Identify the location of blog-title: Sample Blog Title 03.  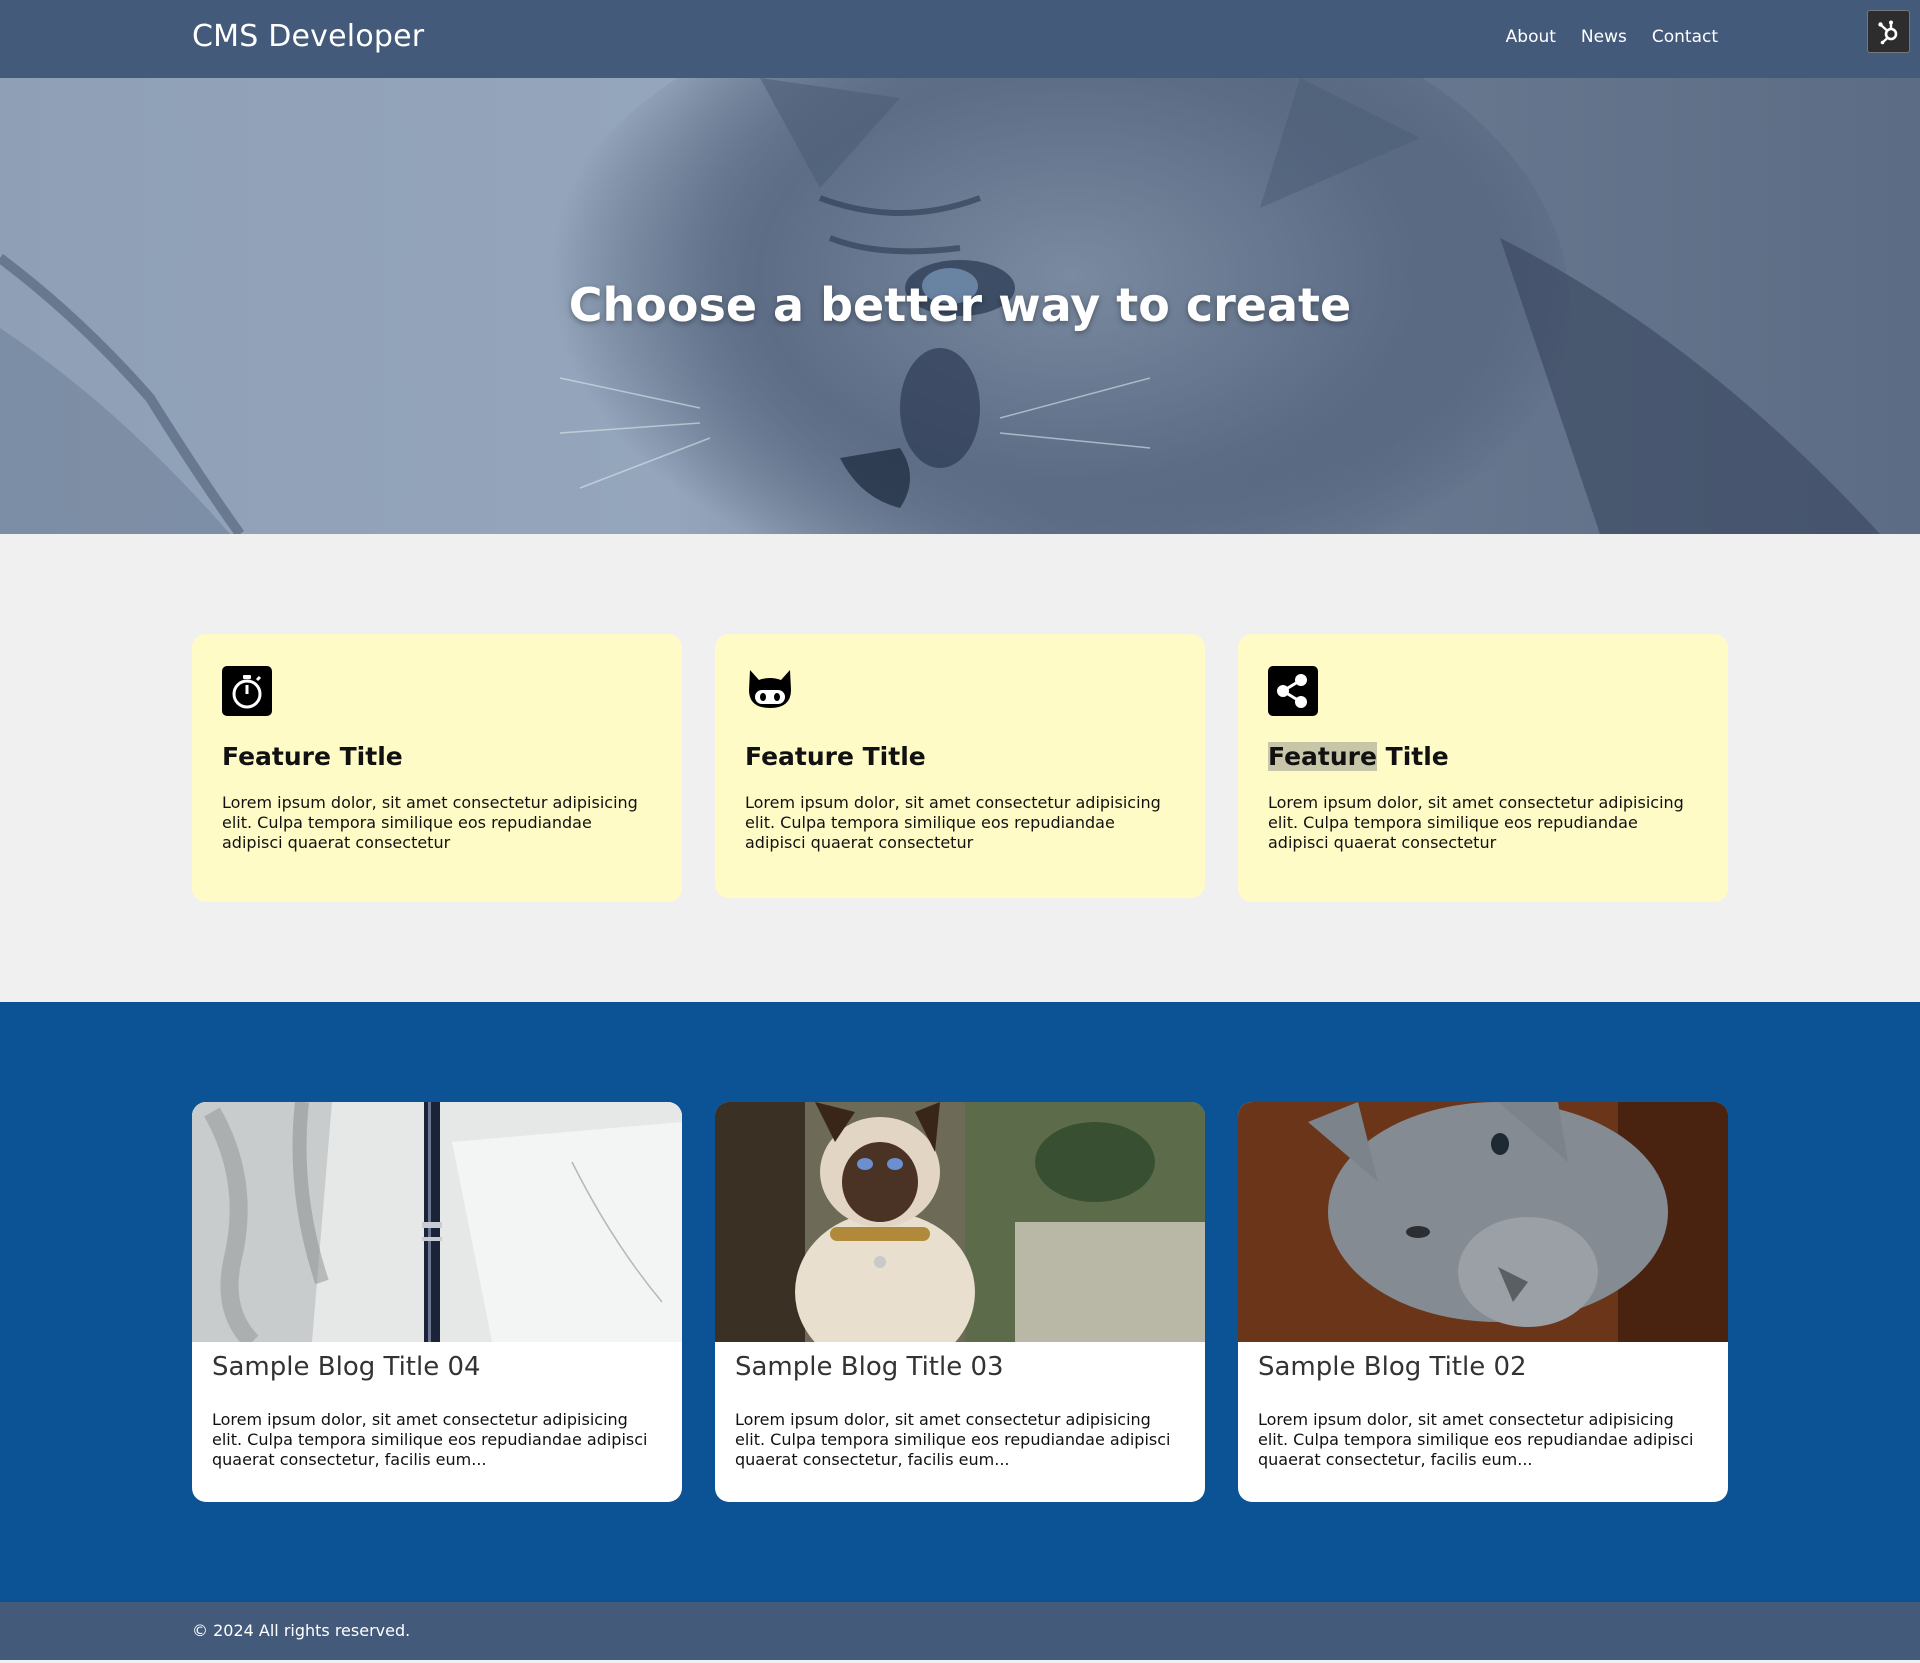
(960, 1362).